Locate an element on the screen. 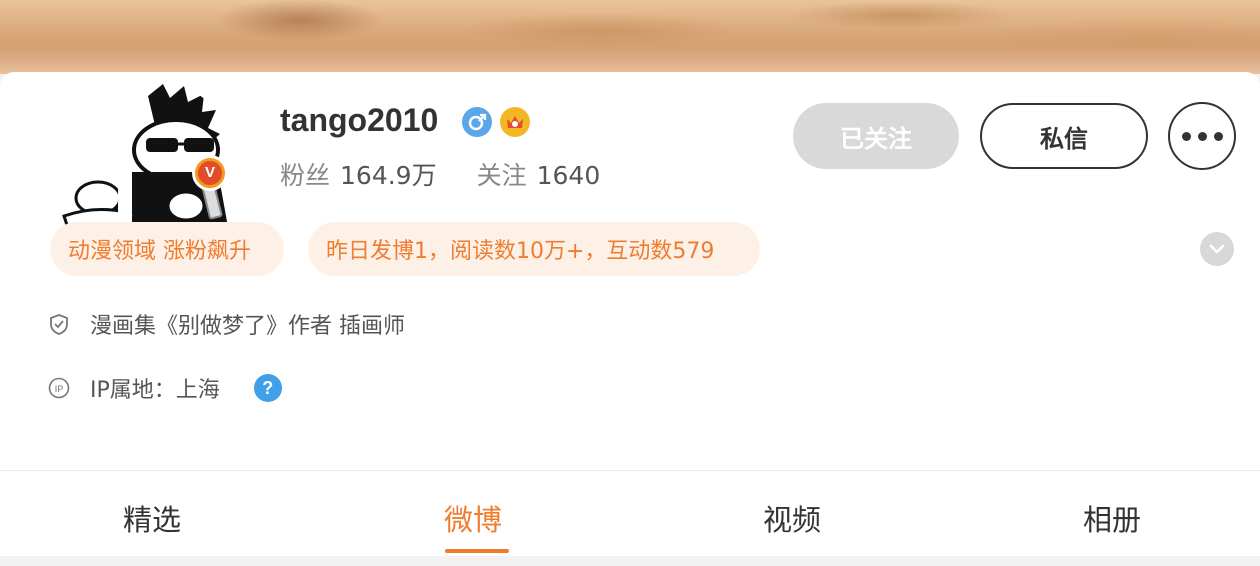 The height and width of the screenshot is (566, 1260). chevron-down-icon is located at coordinates (1217, 249).